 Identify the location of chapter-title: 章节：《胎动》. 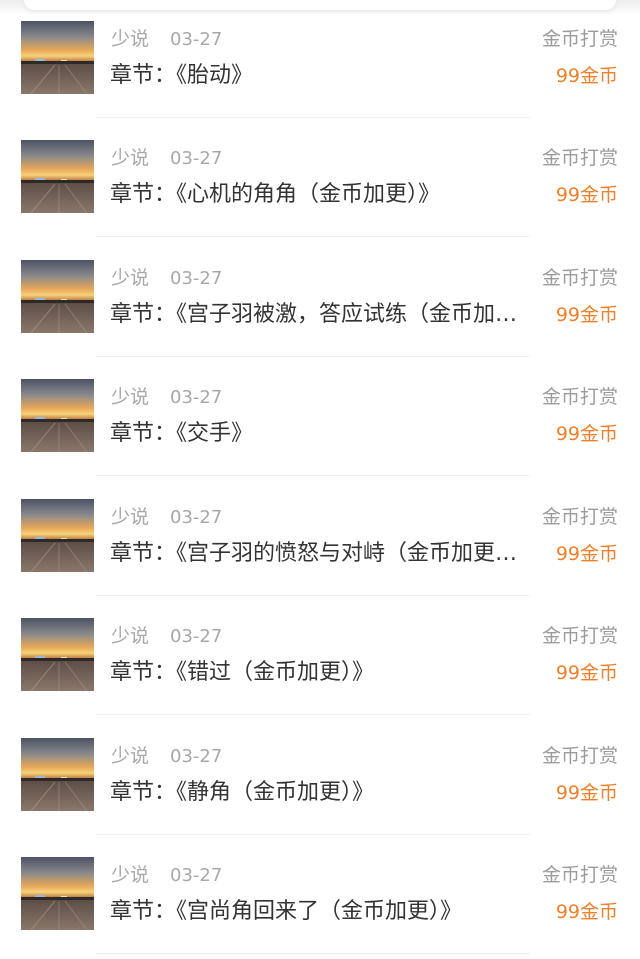
(182, 75).